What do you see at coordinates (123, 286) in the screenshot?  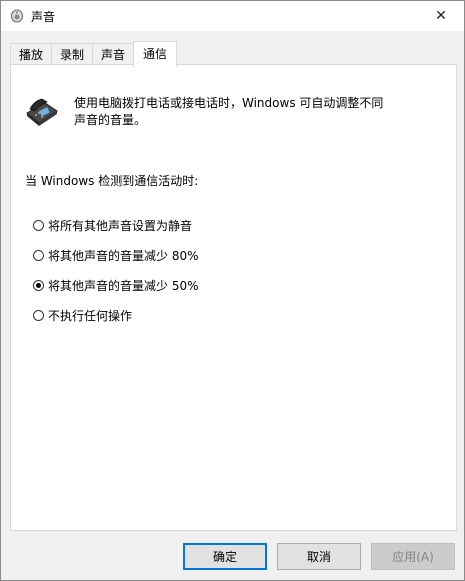 I see `option-label: 将其他声音的音量减少 50%` at bounding box center [123, 286].